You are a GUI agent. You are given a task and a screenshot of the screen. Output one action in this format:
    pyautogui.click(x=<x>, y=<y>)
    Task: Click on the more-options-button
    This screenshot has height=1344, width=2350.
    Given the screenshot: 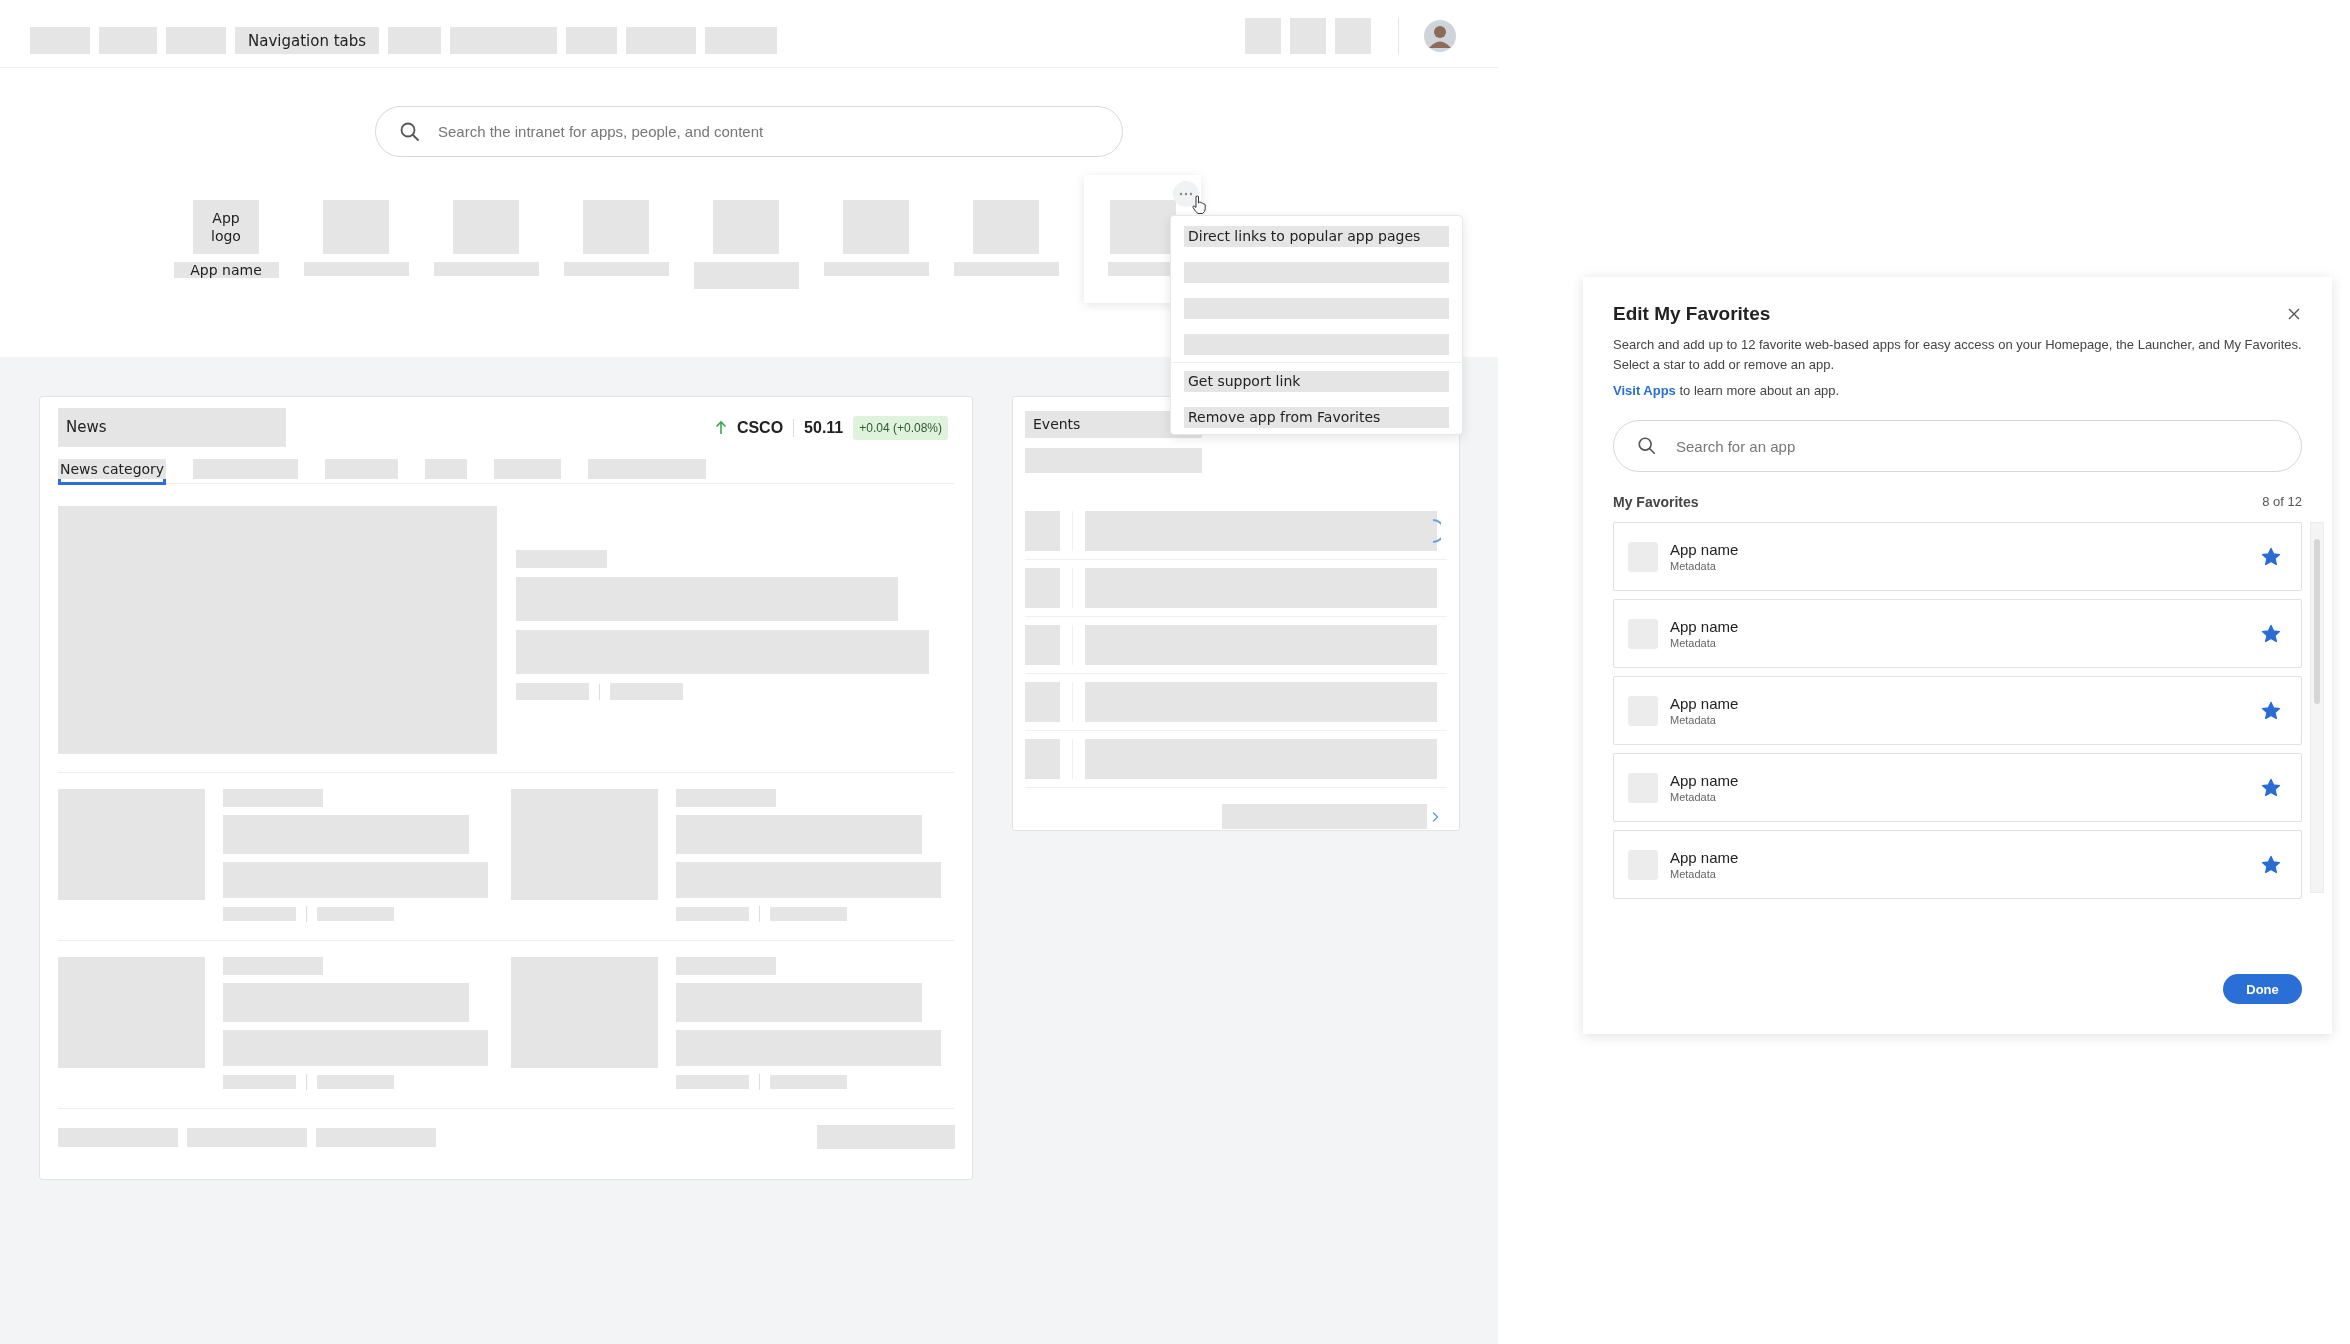 What is the action you would take?
    pyautogui.click(x=1186, y=194)
    